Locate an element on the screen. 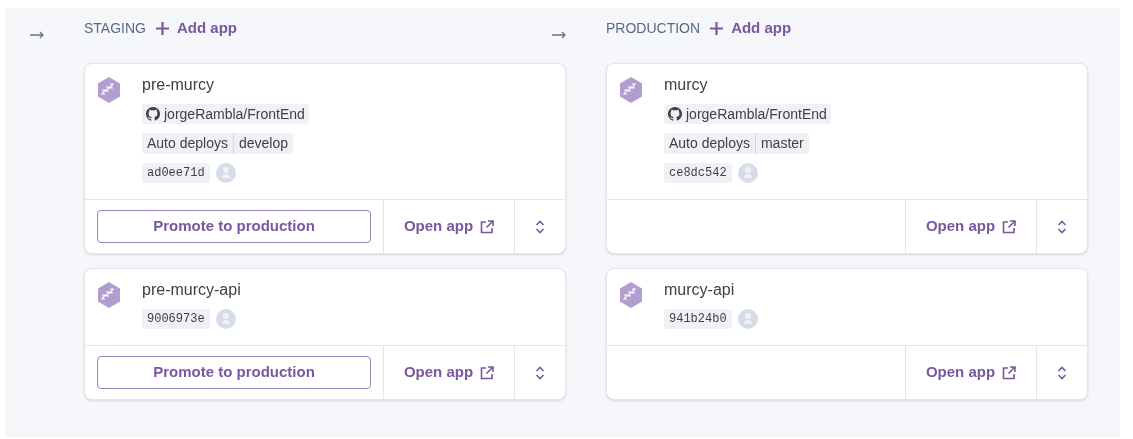  branch-name: master is located at coordinates (782, 143).